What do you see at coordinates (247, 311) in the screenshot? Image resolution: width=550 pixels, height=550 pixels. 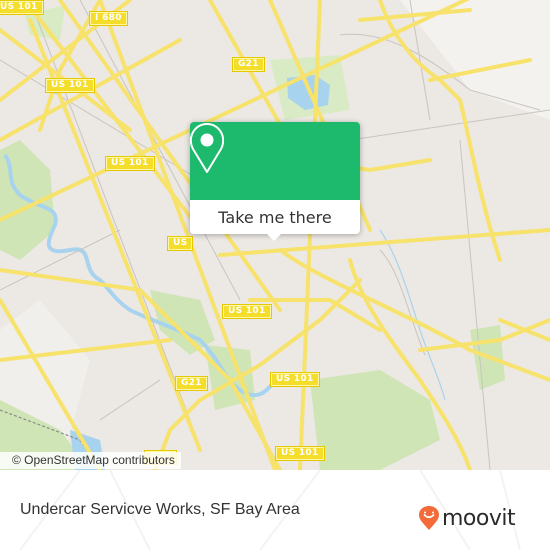 I see `shield-us101-center: US 101` at bounding box center [247, 311].